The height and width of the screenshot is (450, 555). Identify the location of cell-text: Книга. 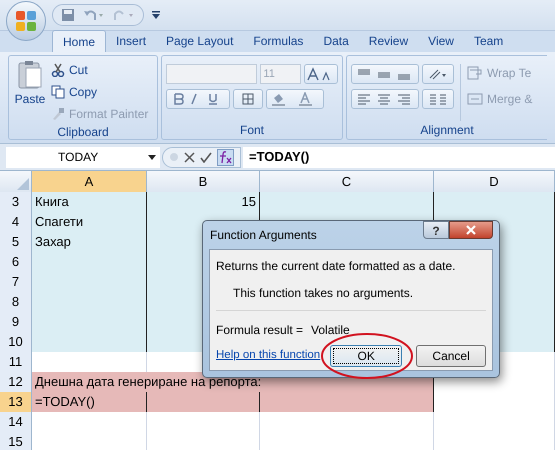
(52, 202).